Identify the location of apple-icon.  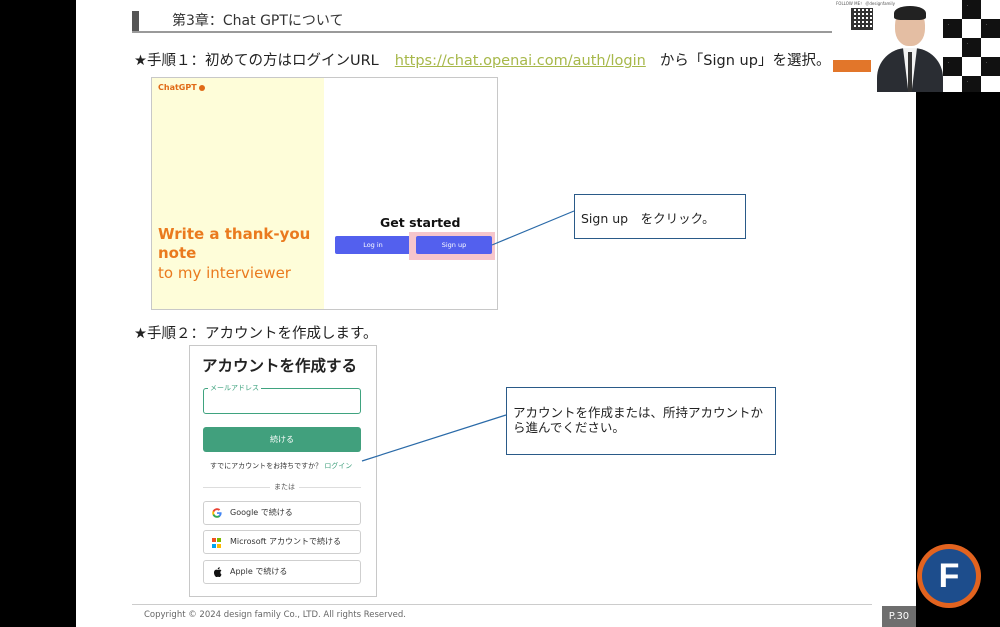
(217, 572).